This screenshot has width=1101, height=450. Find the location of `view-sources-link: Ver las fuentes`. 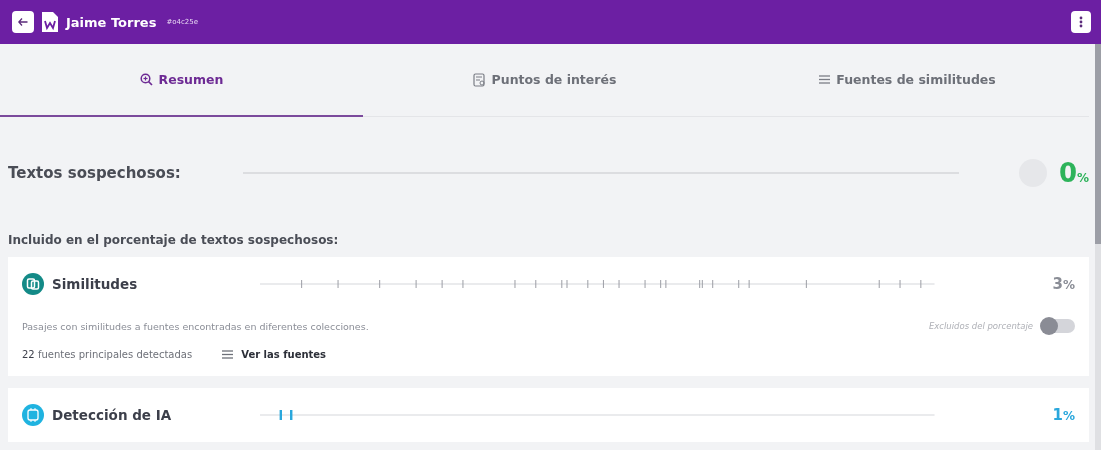

view-sources-link: Ver las fuentes is located at coordinates (274, 354).